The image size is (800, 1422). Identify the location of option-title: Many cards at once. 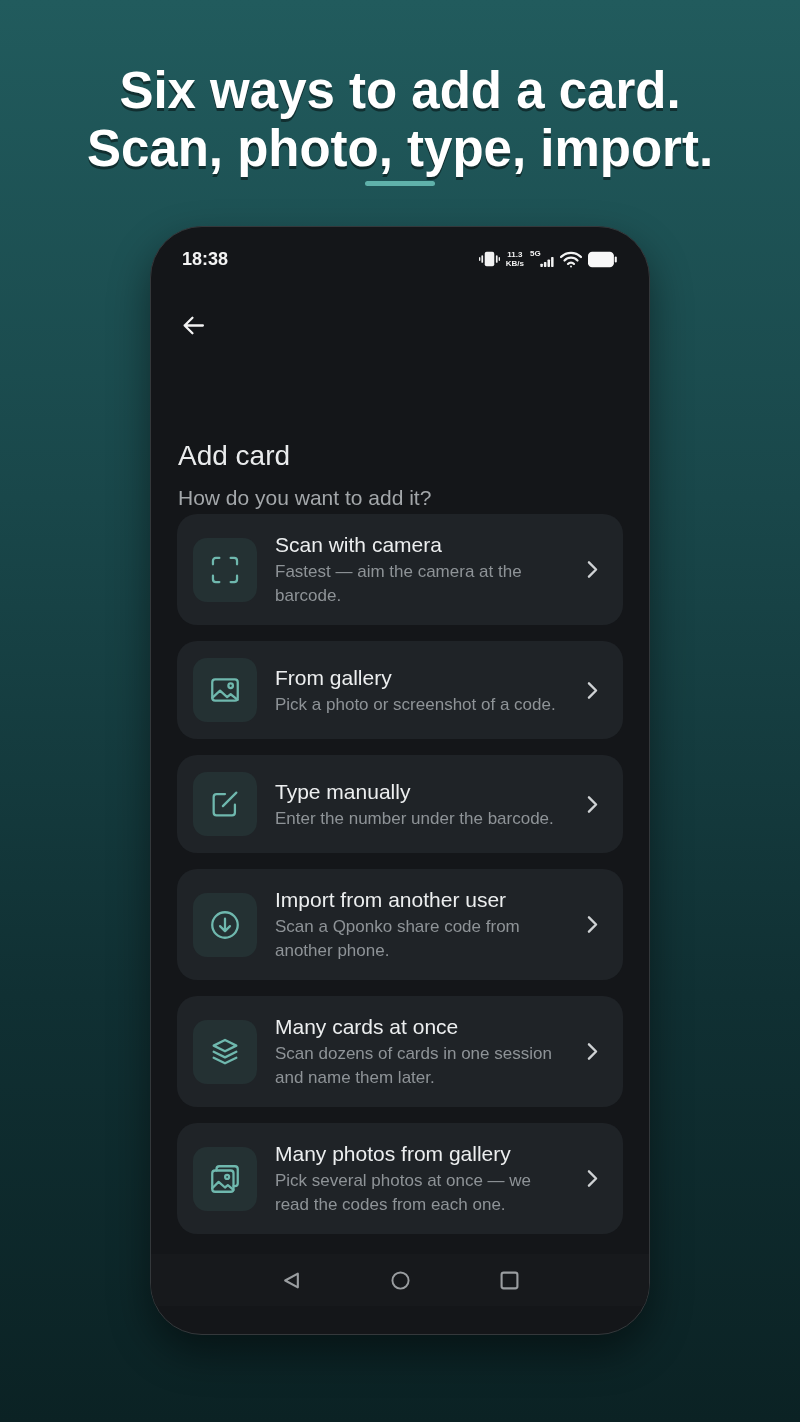
(367, 1027).